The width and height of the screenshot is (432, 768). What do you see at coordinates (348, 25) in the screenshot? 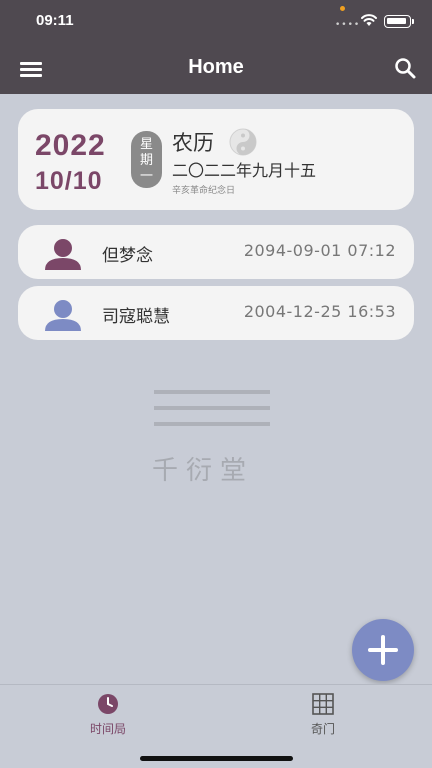
I see `signal-icon: ••••` at bounding box center [348, 25].